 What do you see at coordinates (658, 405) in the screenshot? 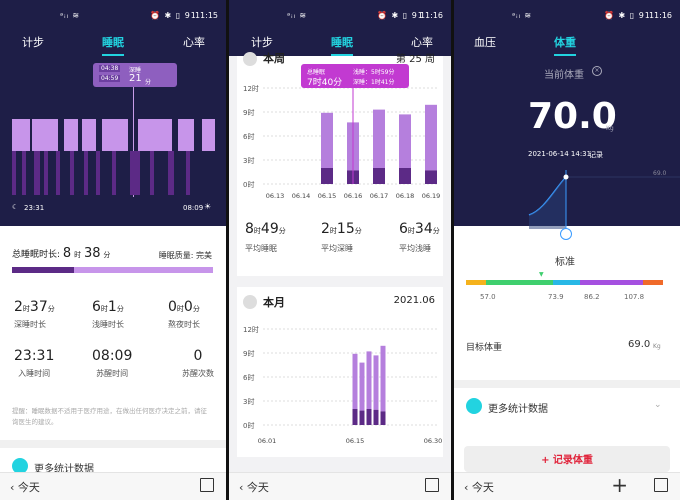
I see `chevron-down-icon: ⌄` at bounding box center [658, 405].